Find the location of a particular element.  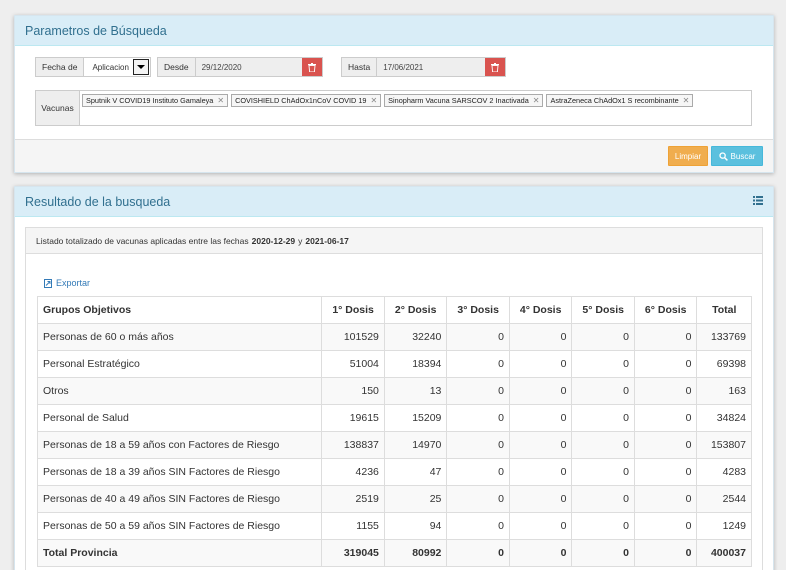

export-label: Exportar is located at coordinates (73, 283).